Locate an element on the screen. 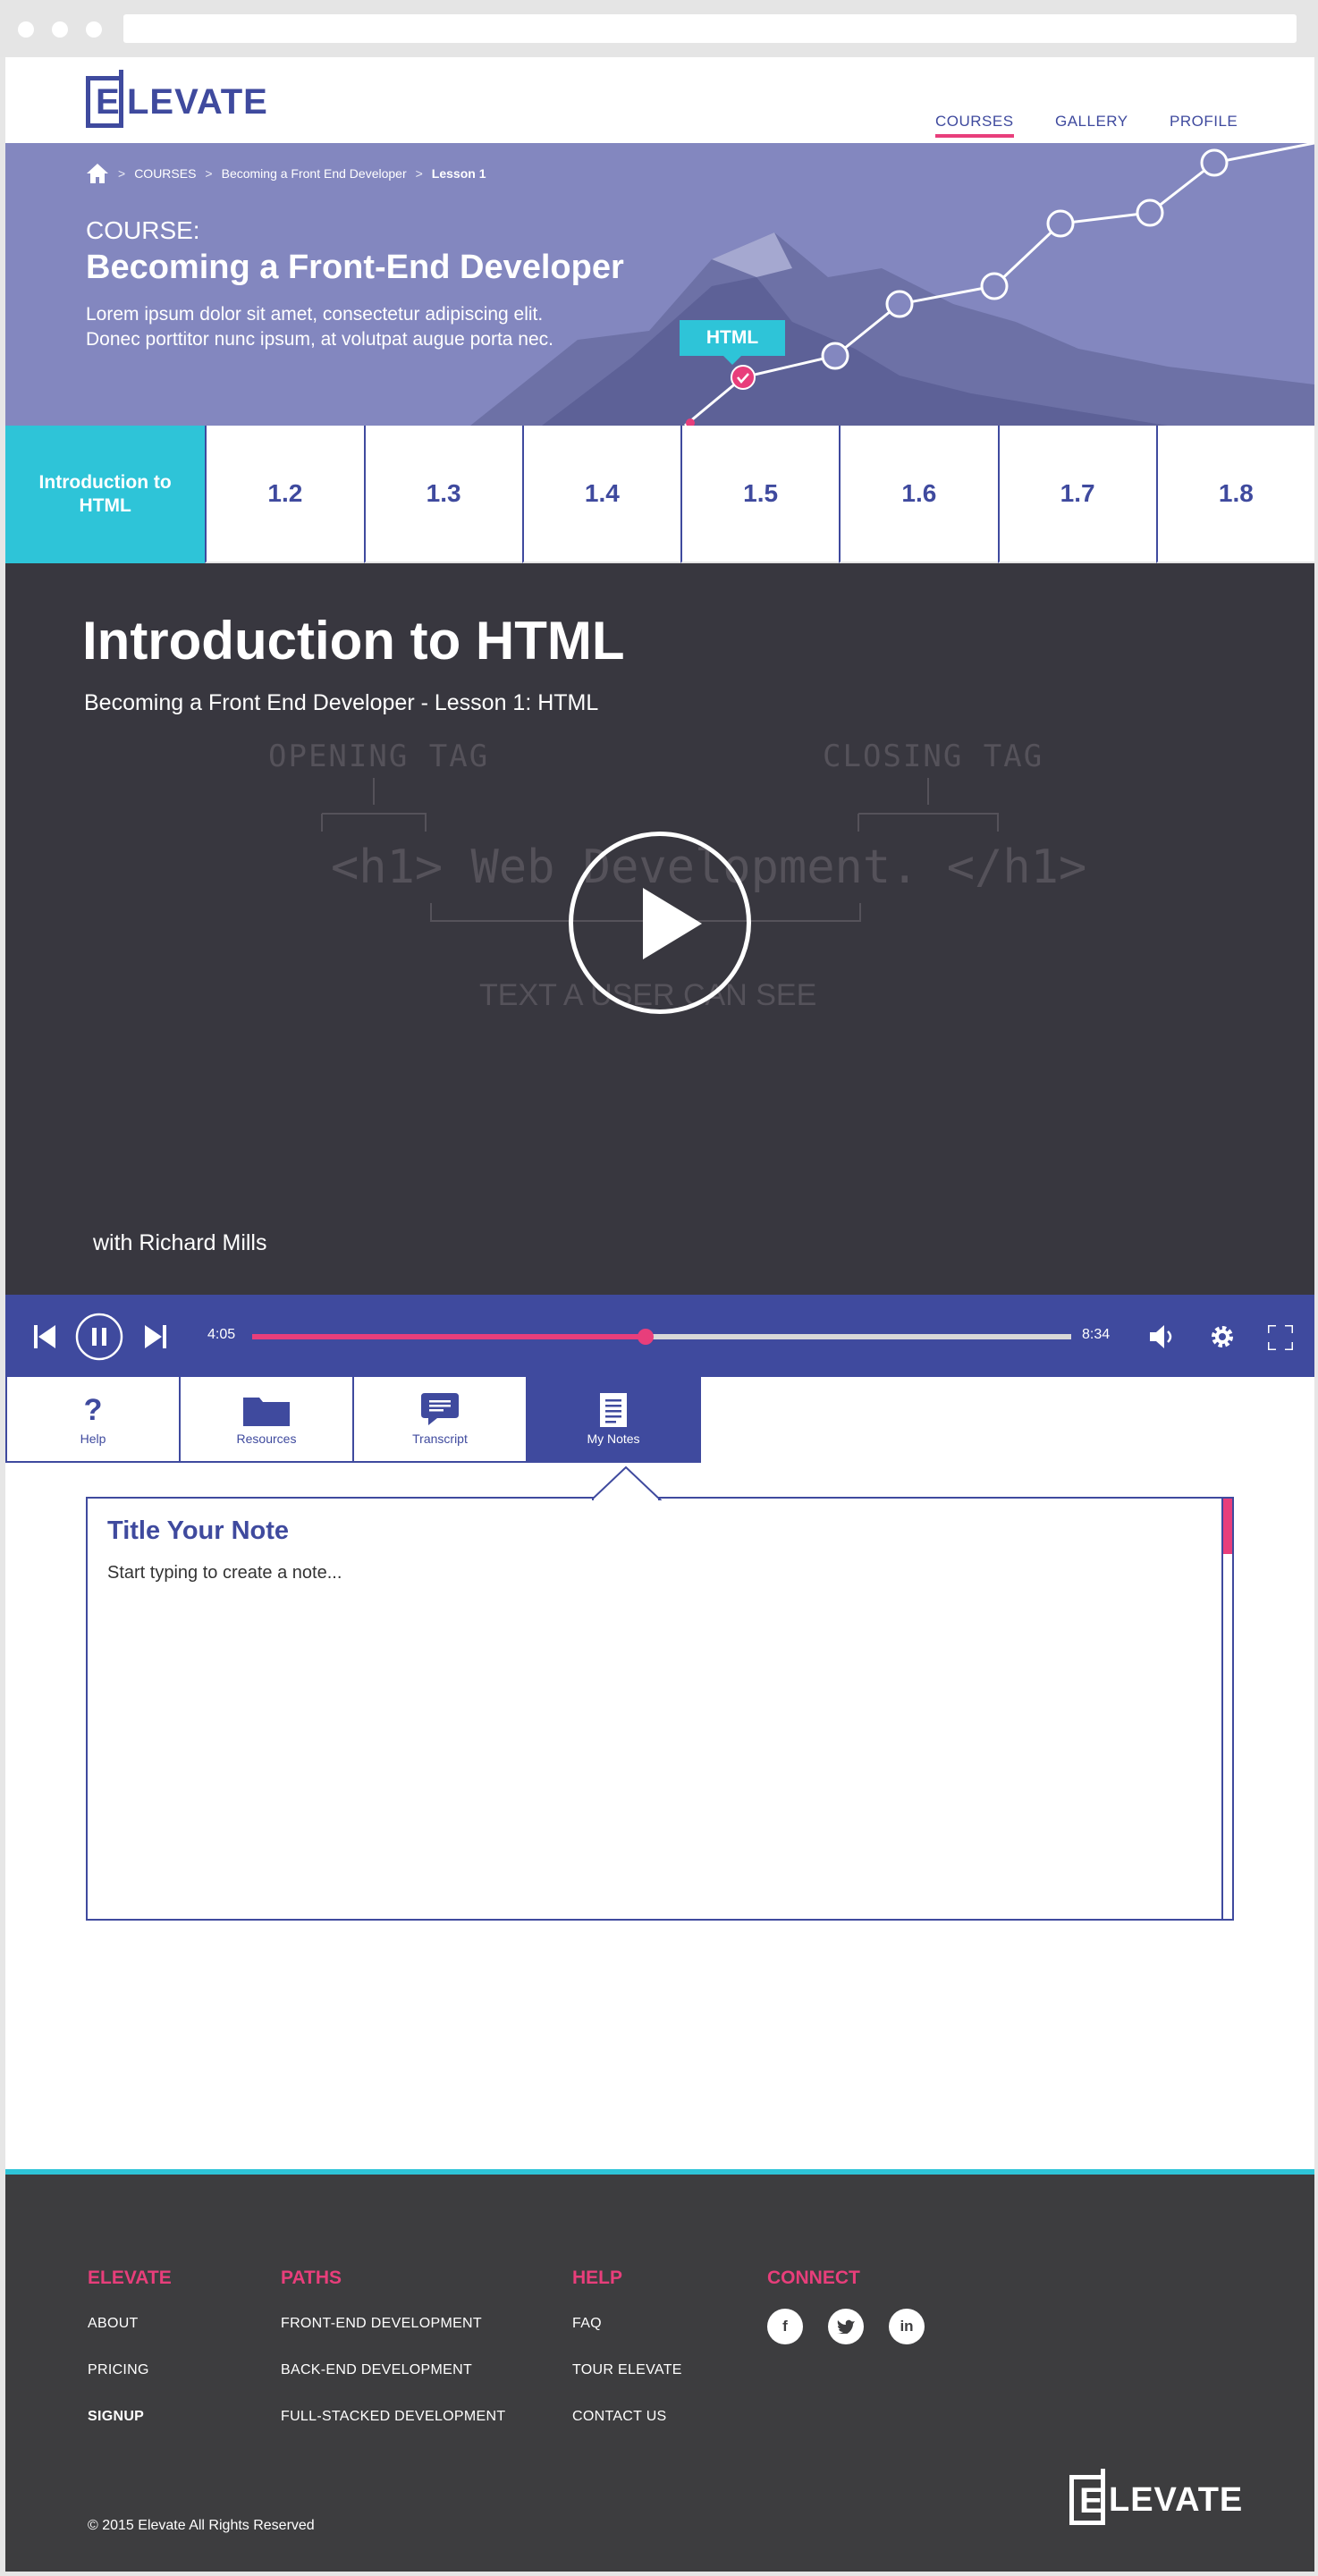 The width and height of the screenshot is (1318, 2576). video-frame-opening-tag: OPENING TAG is located at coordinates (379, 756).